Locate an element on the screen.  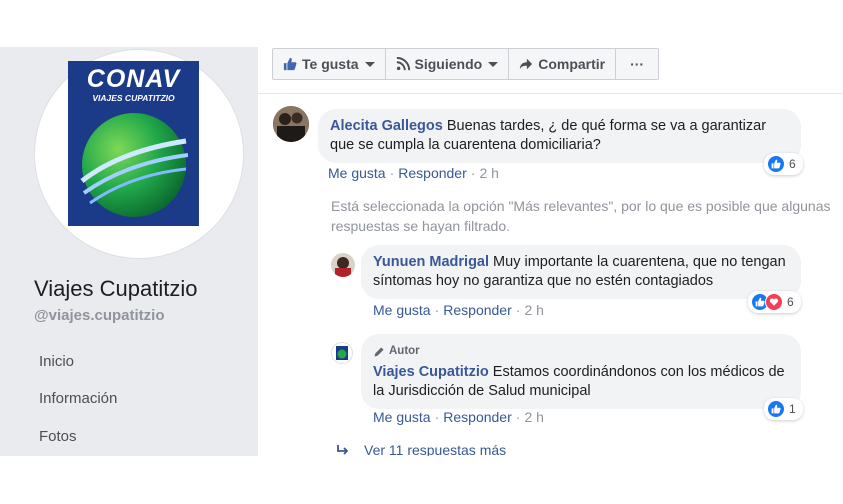
love-reaction-icon is located at coordinates (774, 302).